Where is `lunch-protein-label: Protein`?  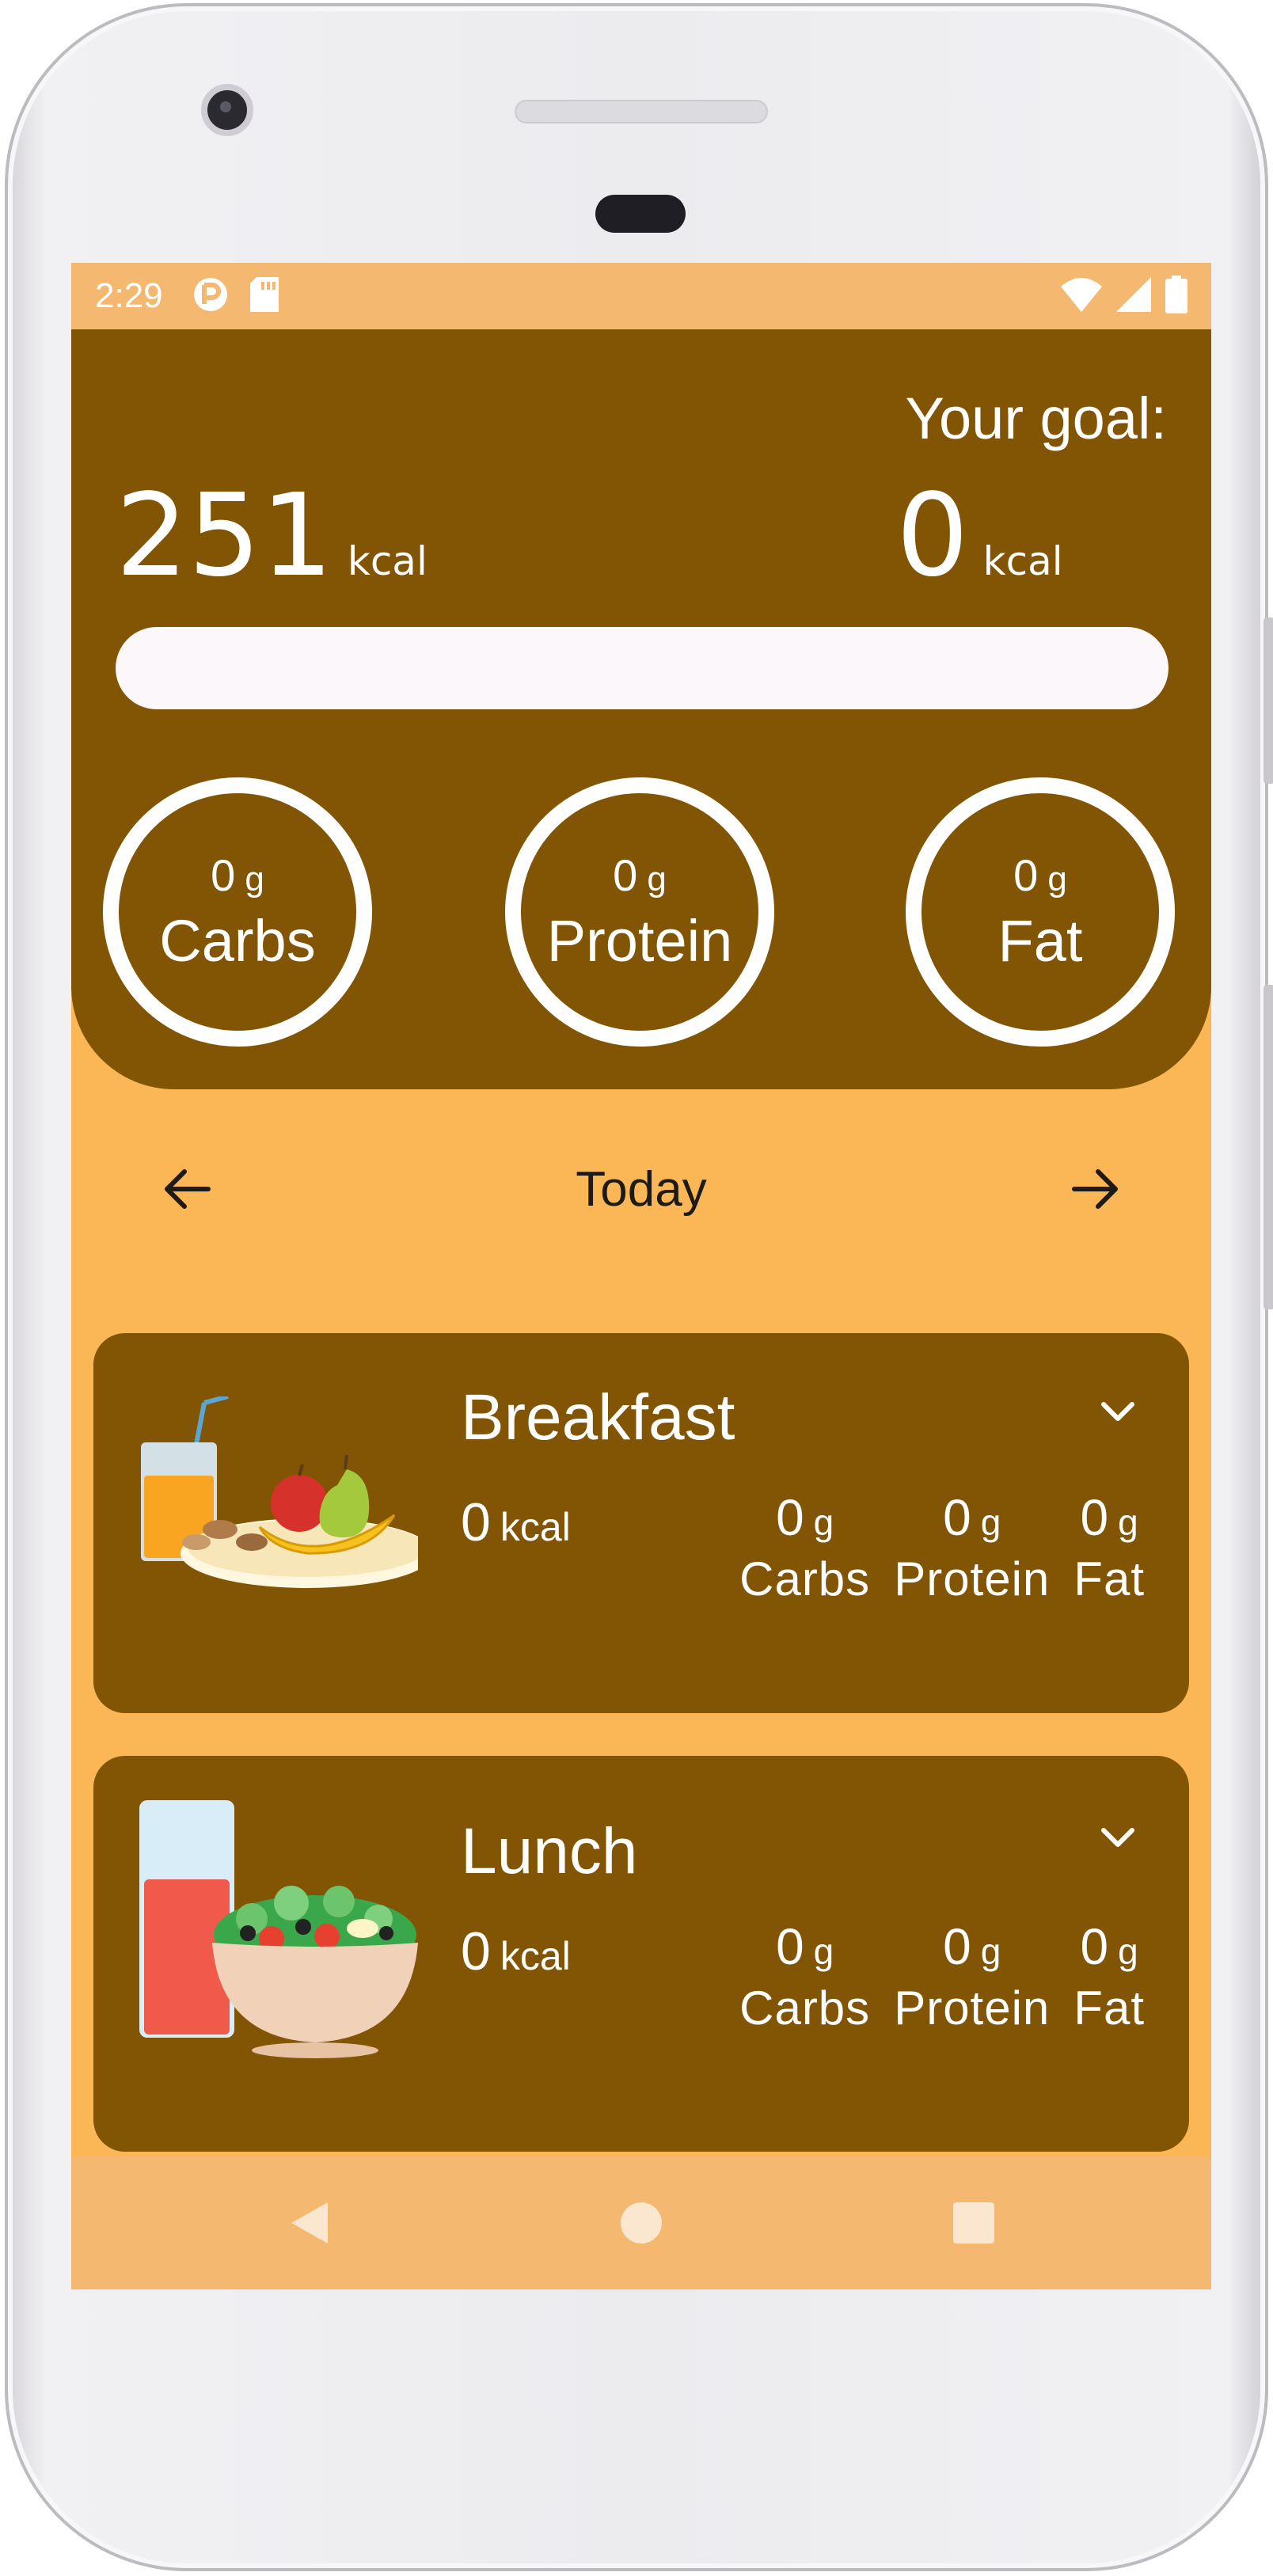
lunch-protein-label: Protein is located at coordinates (972, 2008).